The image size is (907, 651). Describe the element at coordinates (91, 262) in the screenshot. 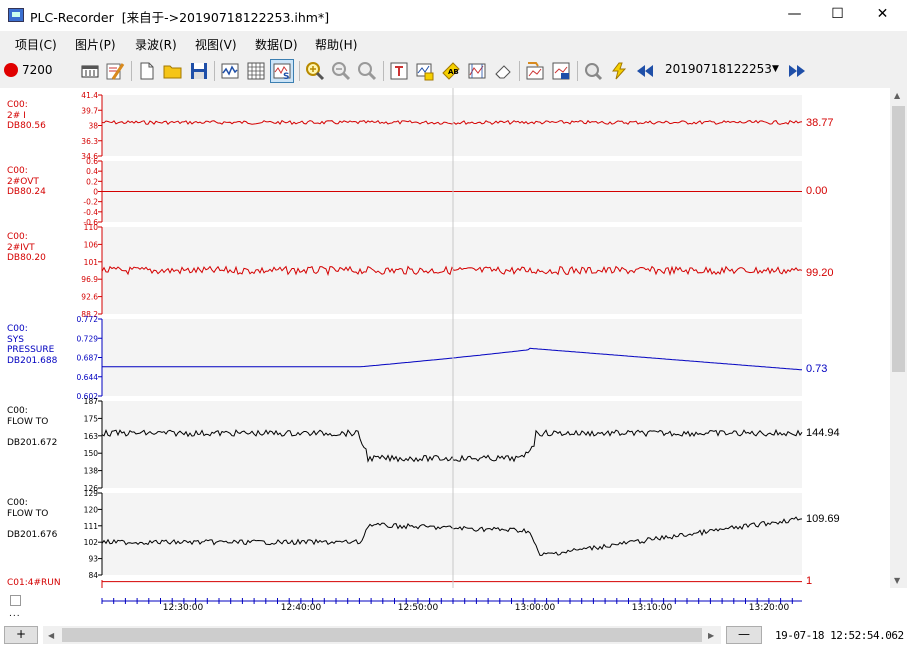

I see `y-tick-label: 101` at that location.